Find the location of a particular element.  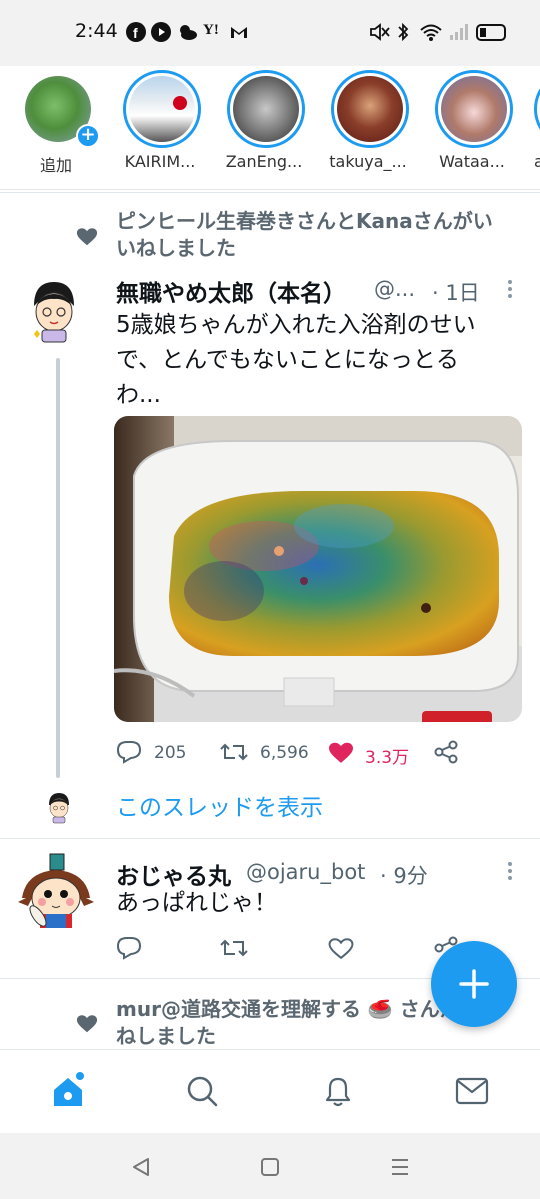

status-bar: 2:44 f Y! is located at coordinates (270, 33).